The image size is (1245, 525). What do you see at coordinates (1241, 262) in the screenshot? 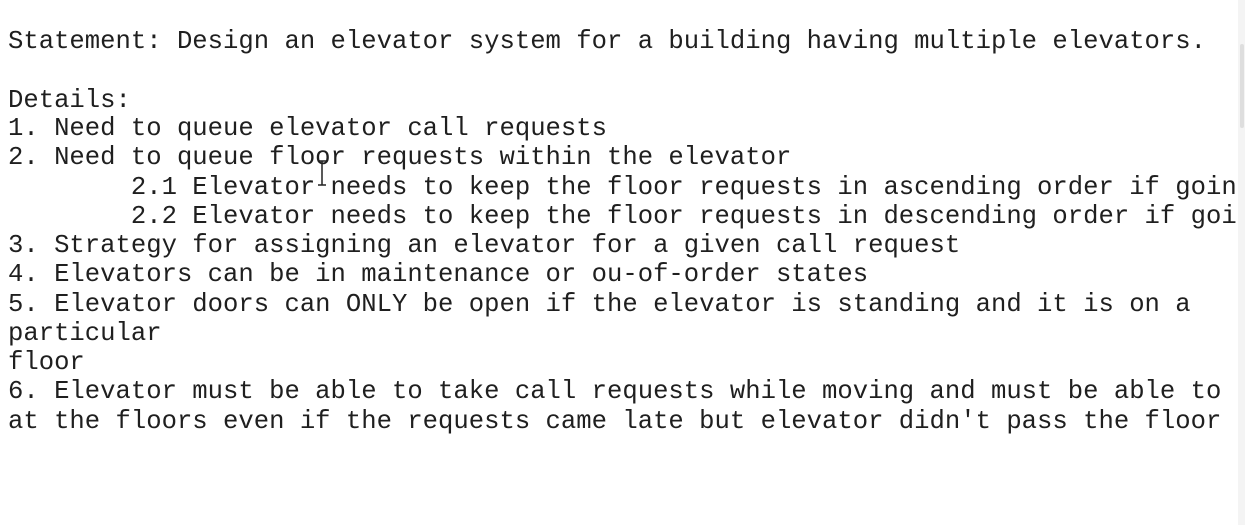
I see `vertical-scrollbar` at bounding box center [1241, 262].